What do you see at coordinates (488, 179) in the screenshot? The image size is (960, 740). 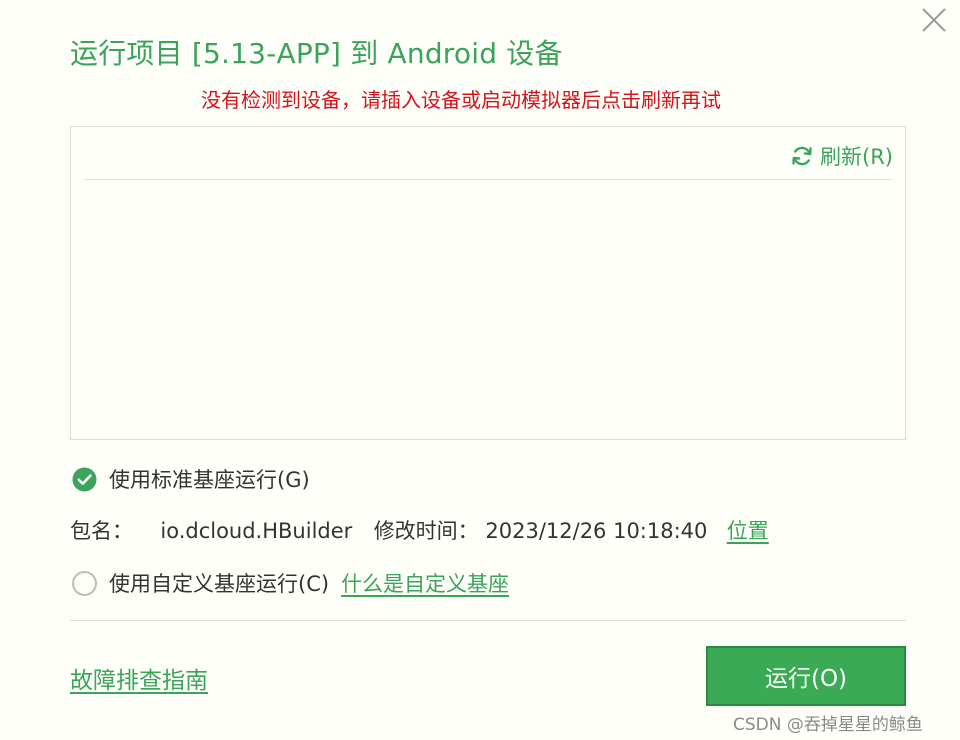 I see `panel-divider` at bounding box center [488, 179].